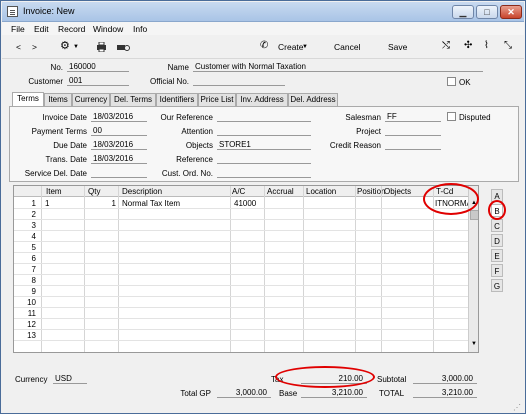 The image size is (526, 414). What do you see at coordinates (119, 117) in the screenshot?
I see `invoice-date-field: 18/03/2016` at bounding box center [119, 117].